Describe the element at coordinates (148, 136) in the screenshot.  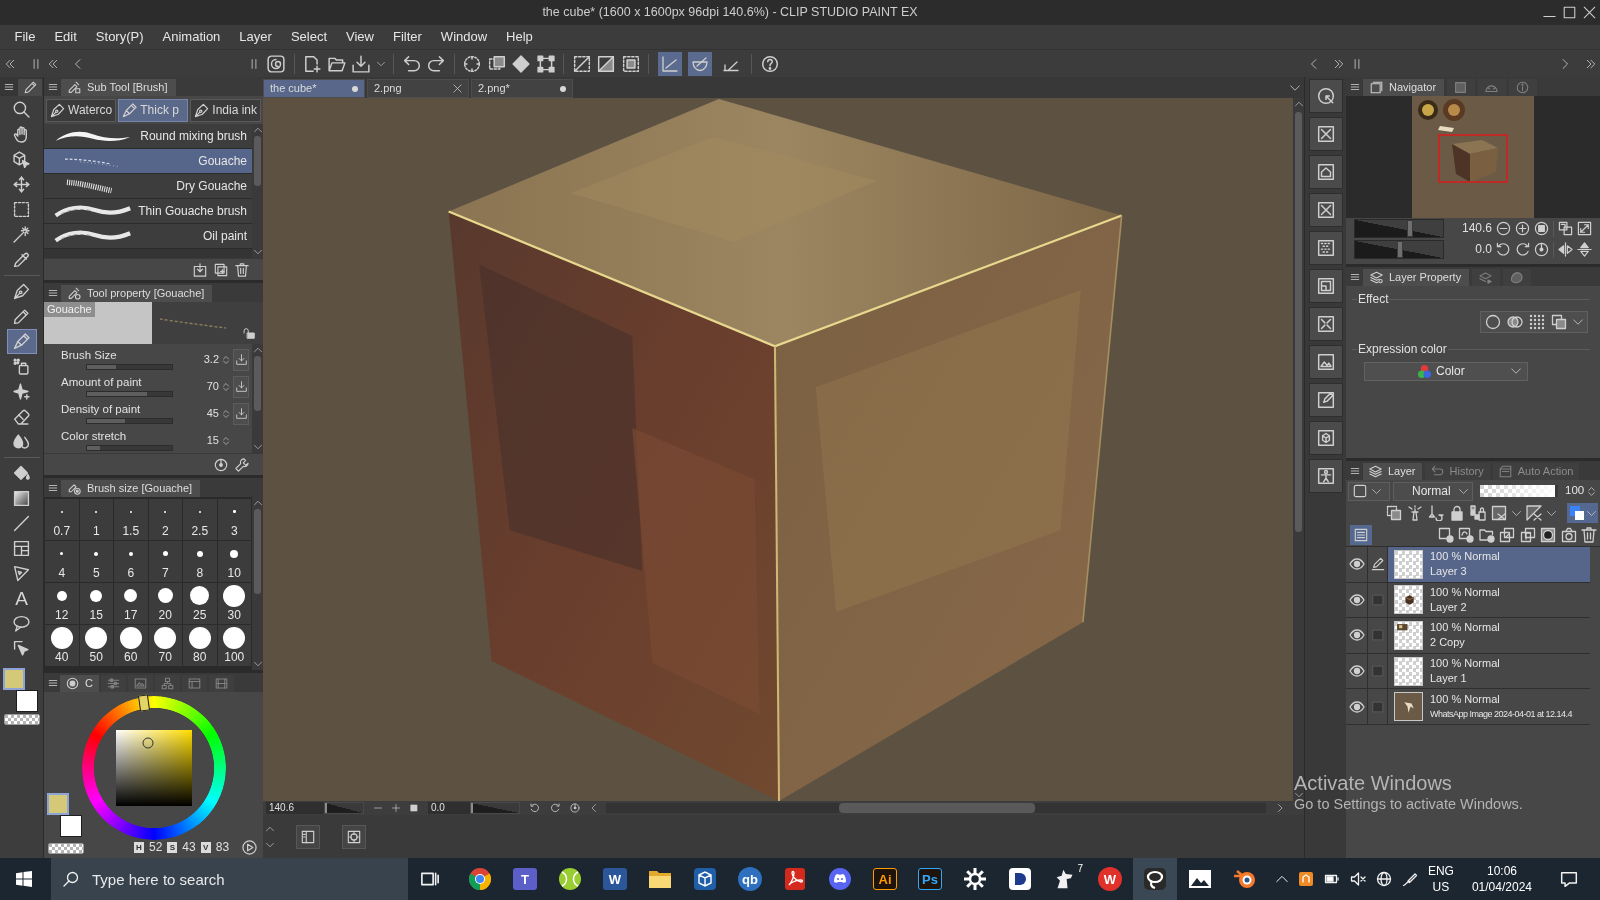
I see `brush-list-item: Round mixing brush` at that location.